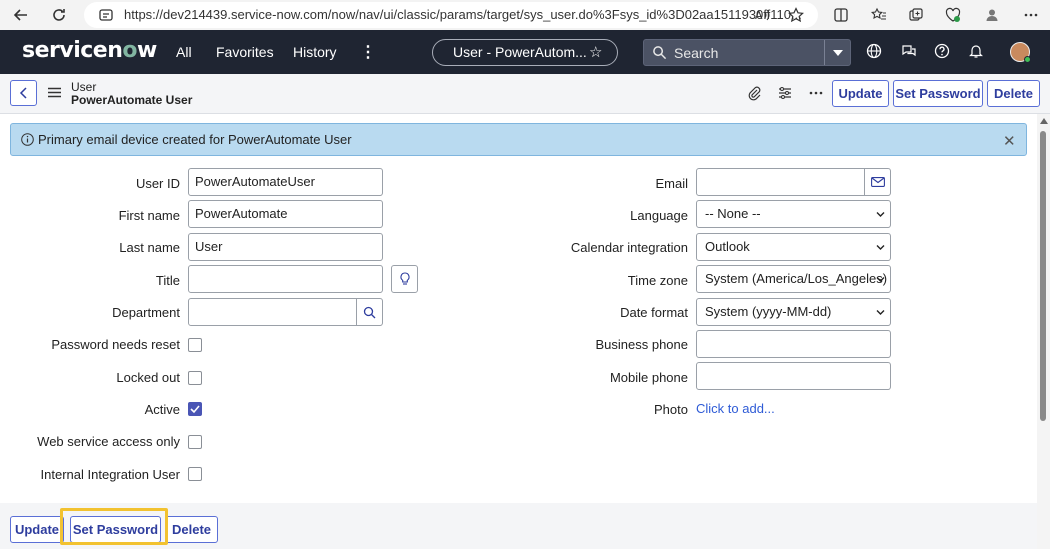  What do you see at coordinates (1043, 276) in the screenshot?
I see `scrollbar-thumb` at bounding box center [1043, 276].